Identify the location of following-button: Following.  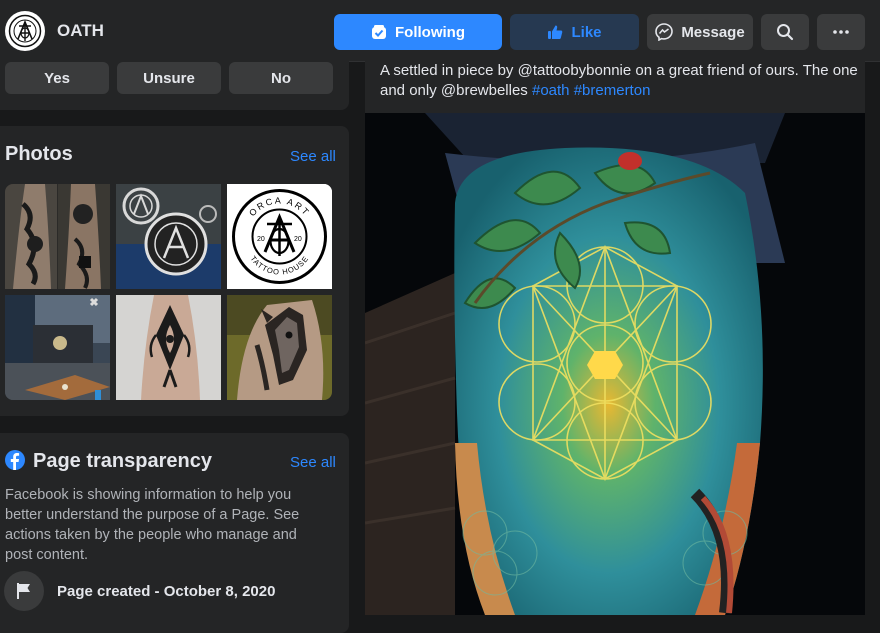
(418, 32).